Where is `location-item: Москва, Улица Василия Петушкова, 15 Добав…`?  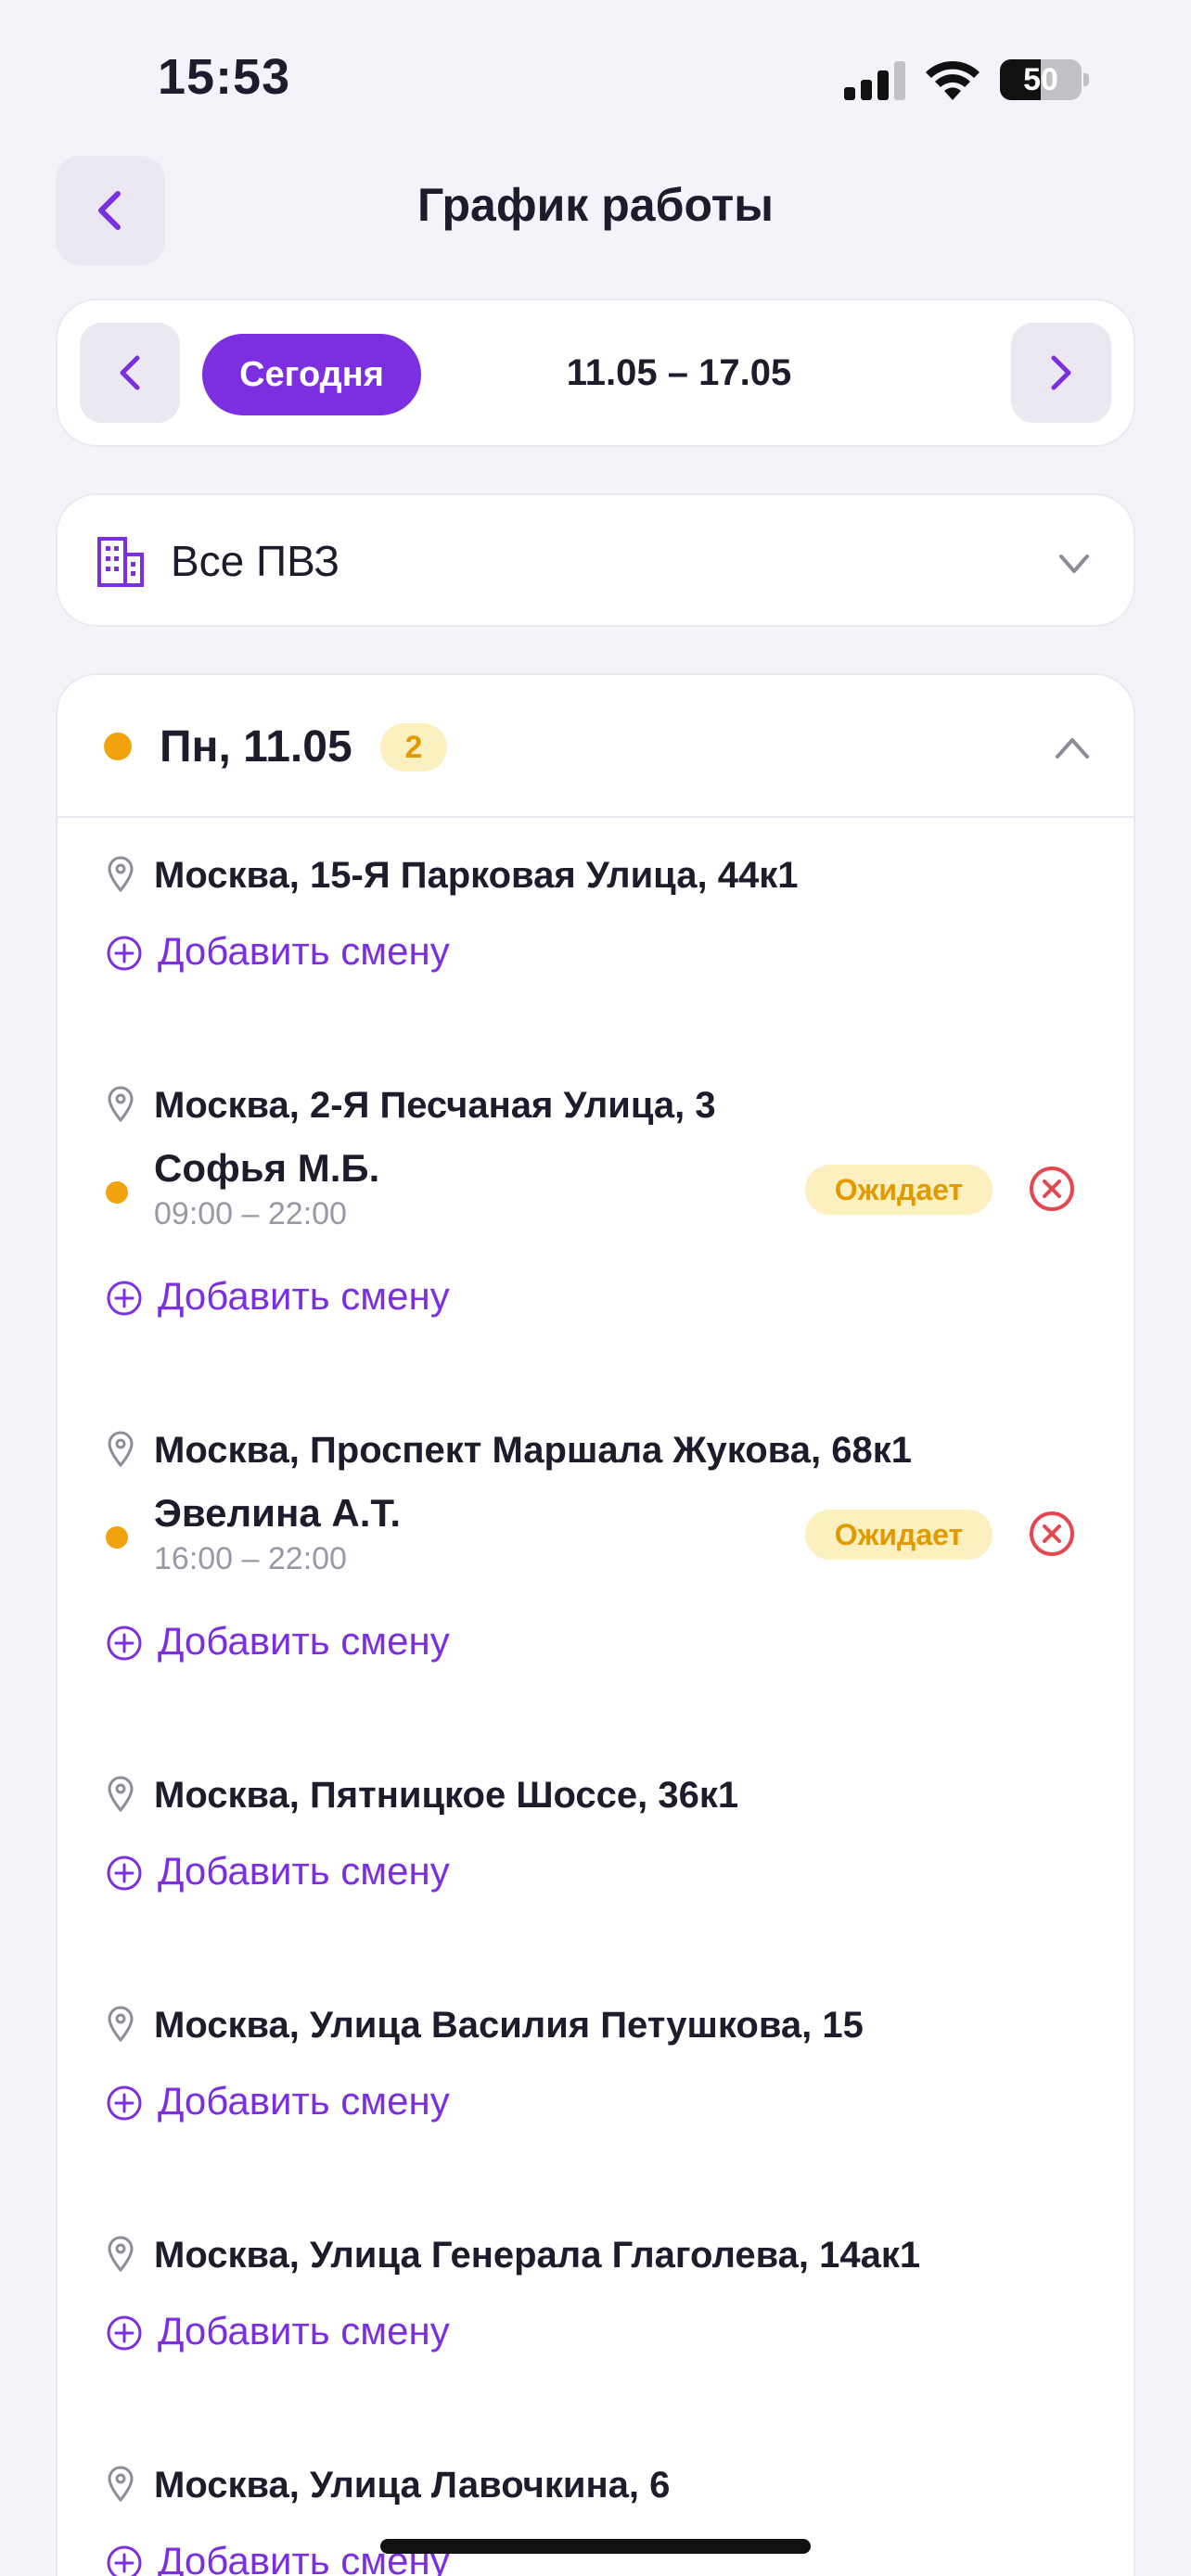
location-item: Москва, Улица Василия Петушкова, 15 Добав… is located at coordinates (595, 2085).